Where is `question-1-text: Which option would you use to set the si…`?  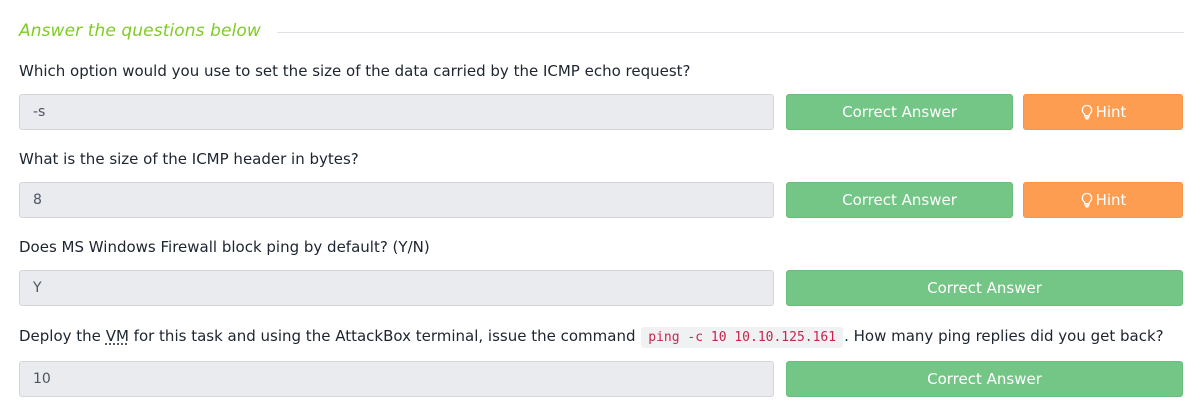
question-1-text: Which option would you use to set the si… is located at coordinates (355, 71).